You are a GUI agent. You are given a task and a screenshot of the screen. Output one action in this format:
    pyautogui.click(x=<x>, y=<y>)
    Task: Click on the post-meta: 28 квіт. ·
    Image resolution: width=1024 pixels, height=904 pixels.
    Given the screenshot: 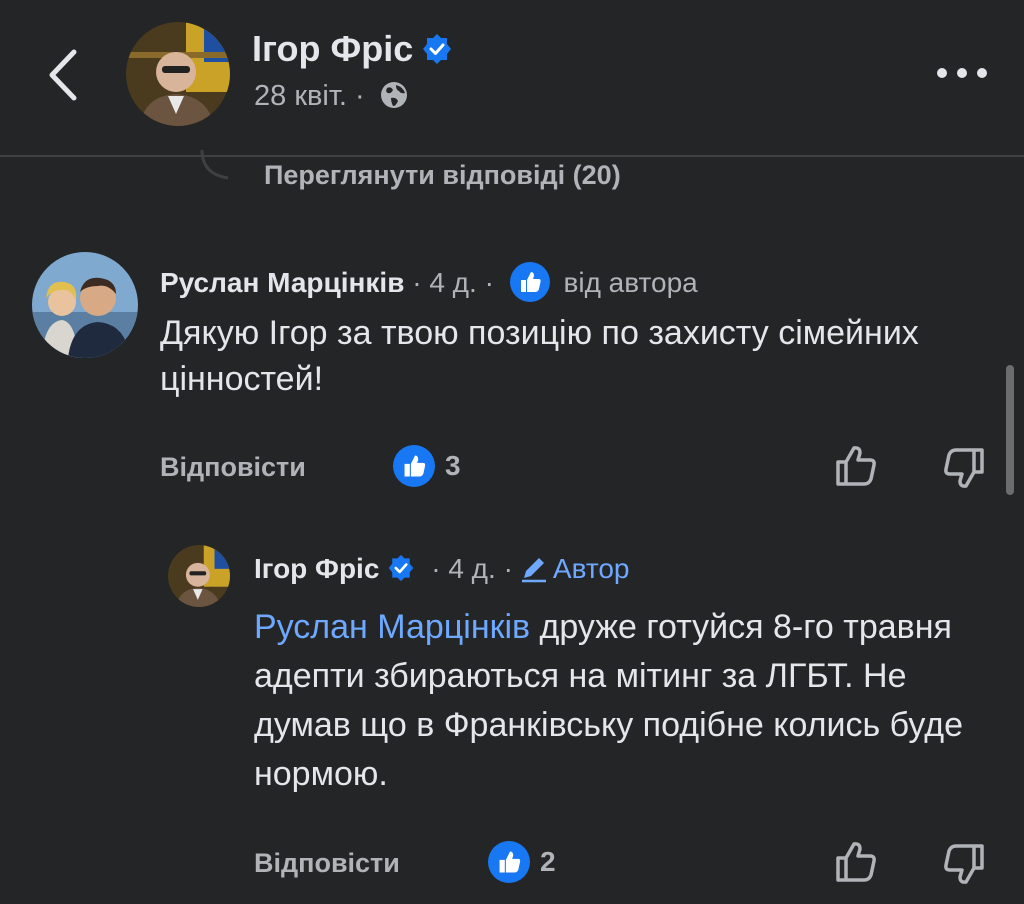 What is the action you would take?
    pyautogui.click(x=331, y=96)
    